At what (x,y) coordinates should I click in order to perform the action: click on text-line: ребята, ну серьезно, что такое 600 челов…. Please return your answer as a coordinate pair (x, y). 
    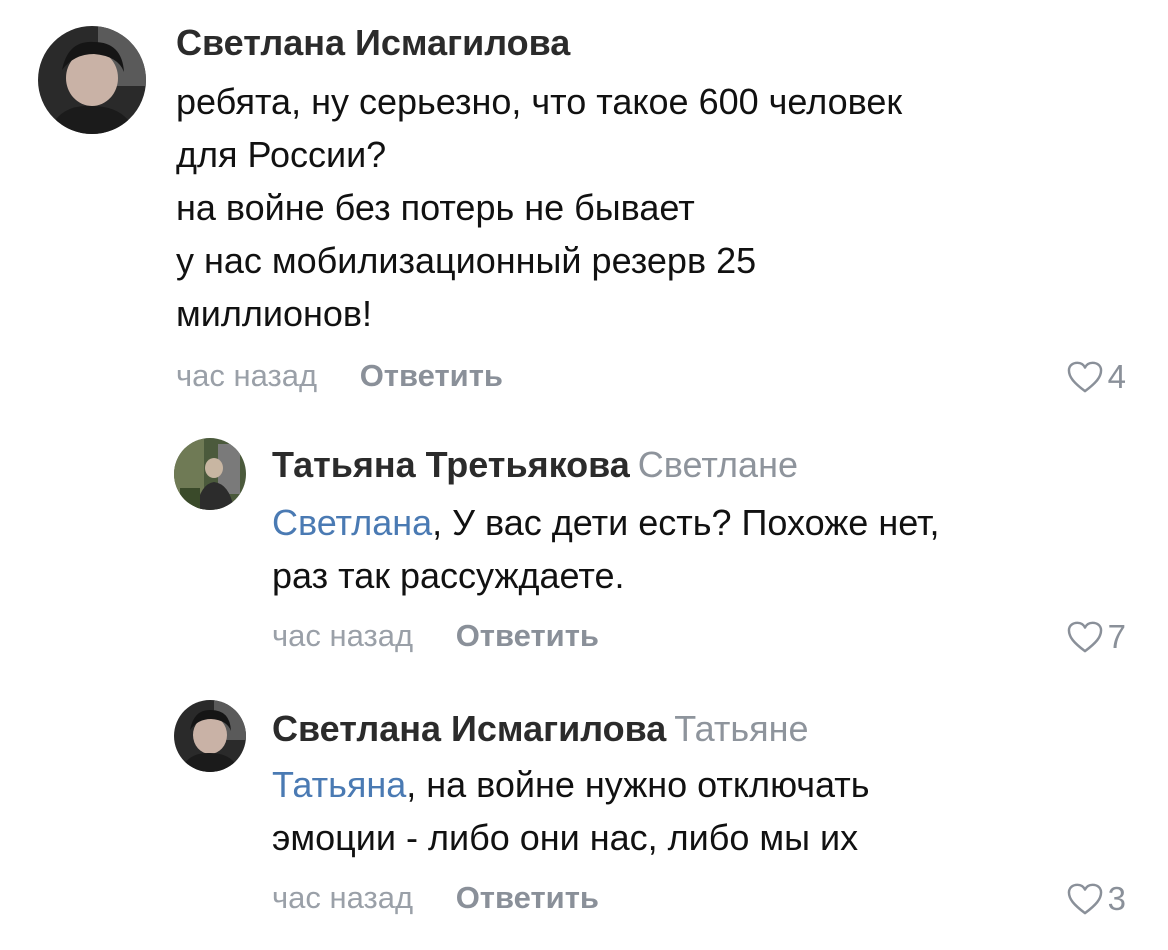
    Looking at the image, I should click on (539, 101).